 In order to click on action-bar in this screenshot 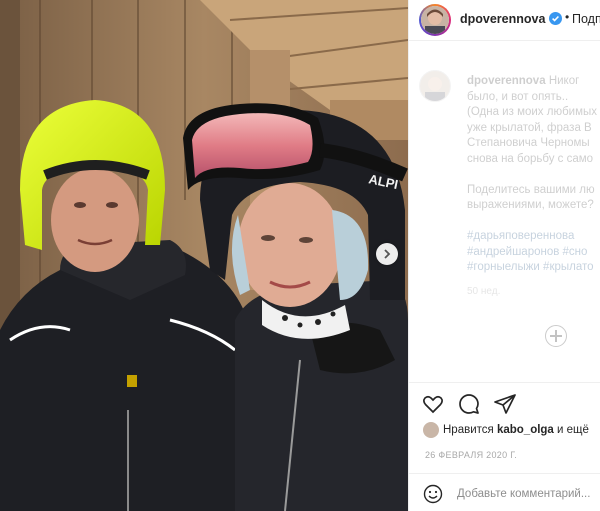, I will do `click(504, 404)`.